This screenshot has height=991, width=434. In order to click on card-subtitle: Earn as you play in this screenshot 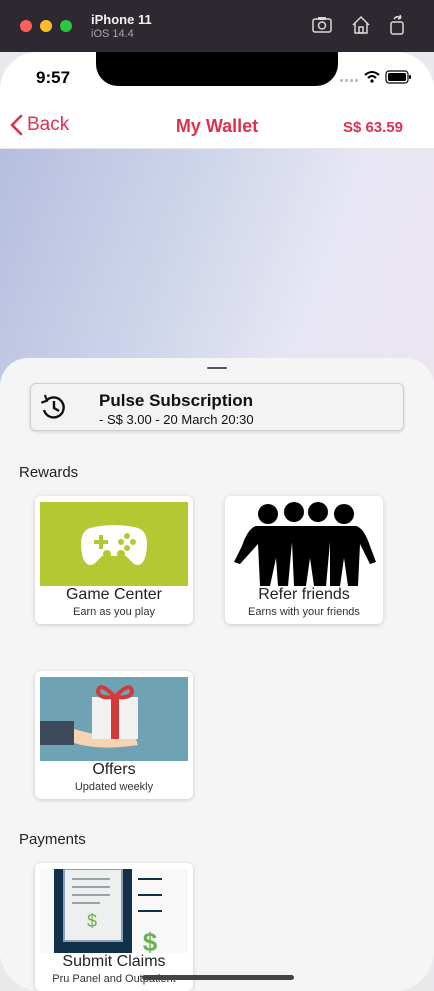, I will do `click(114, 612)`.